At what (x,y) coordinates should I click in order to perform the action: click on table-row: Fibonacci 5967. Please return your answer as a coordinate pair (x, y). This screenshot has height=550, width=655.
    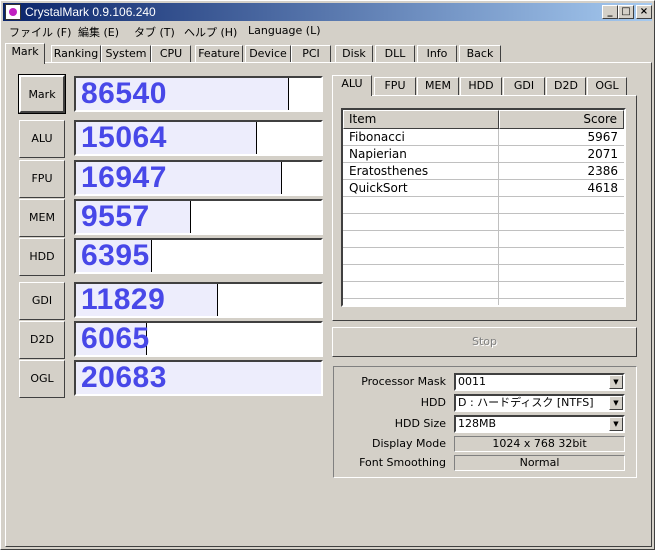
    Looking at the image, I should click on (483, 137).